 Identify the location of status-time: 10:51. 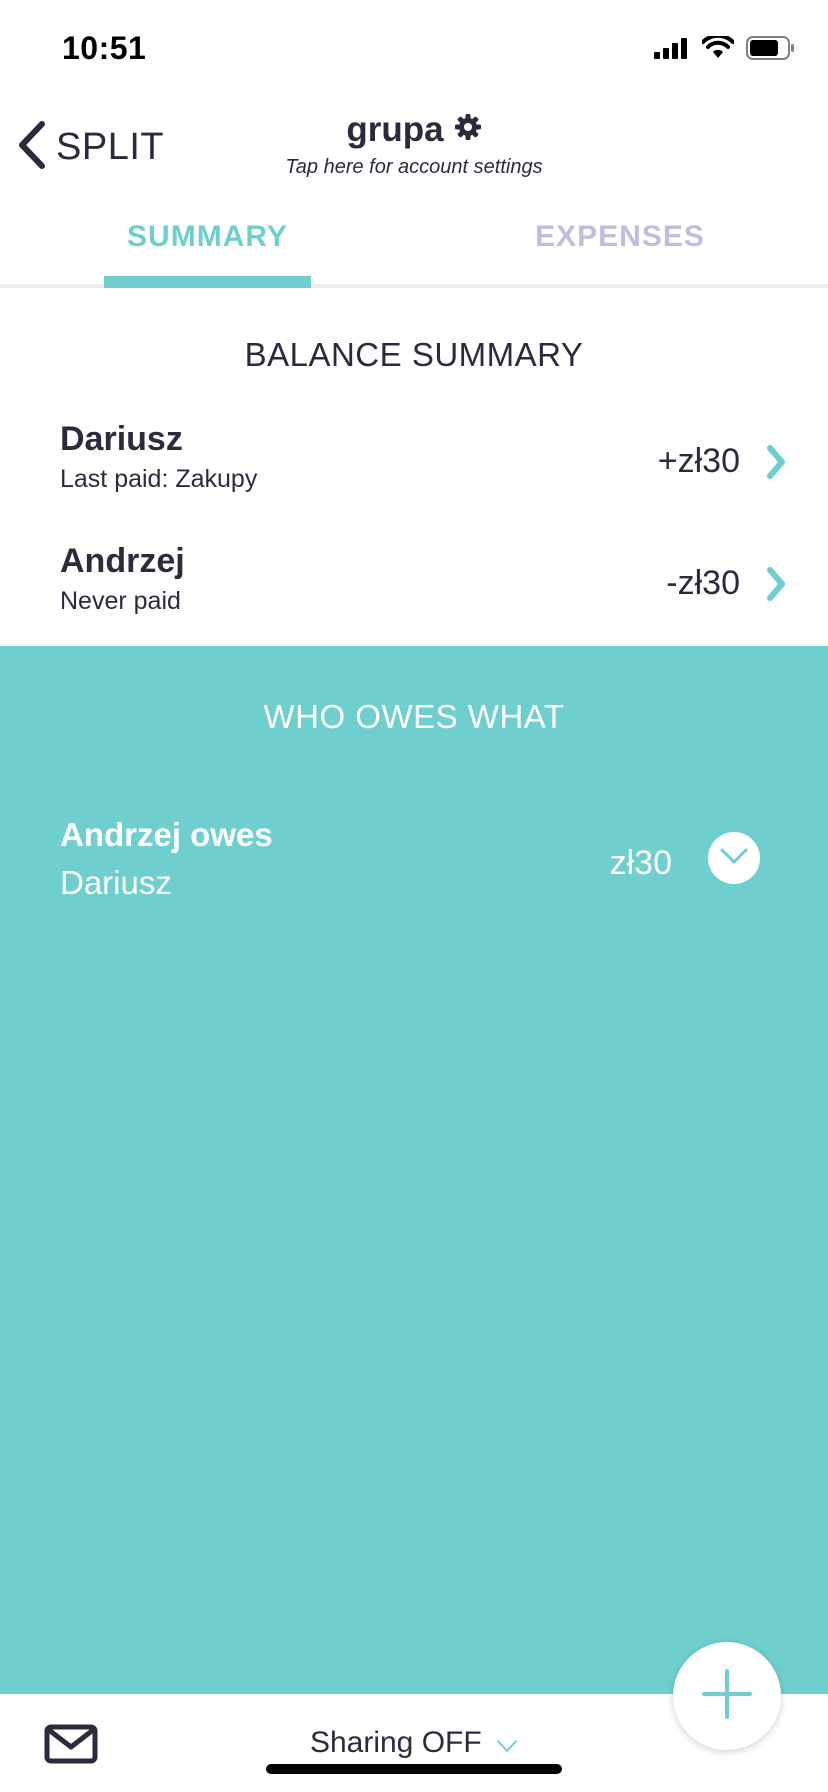
(104, 48).